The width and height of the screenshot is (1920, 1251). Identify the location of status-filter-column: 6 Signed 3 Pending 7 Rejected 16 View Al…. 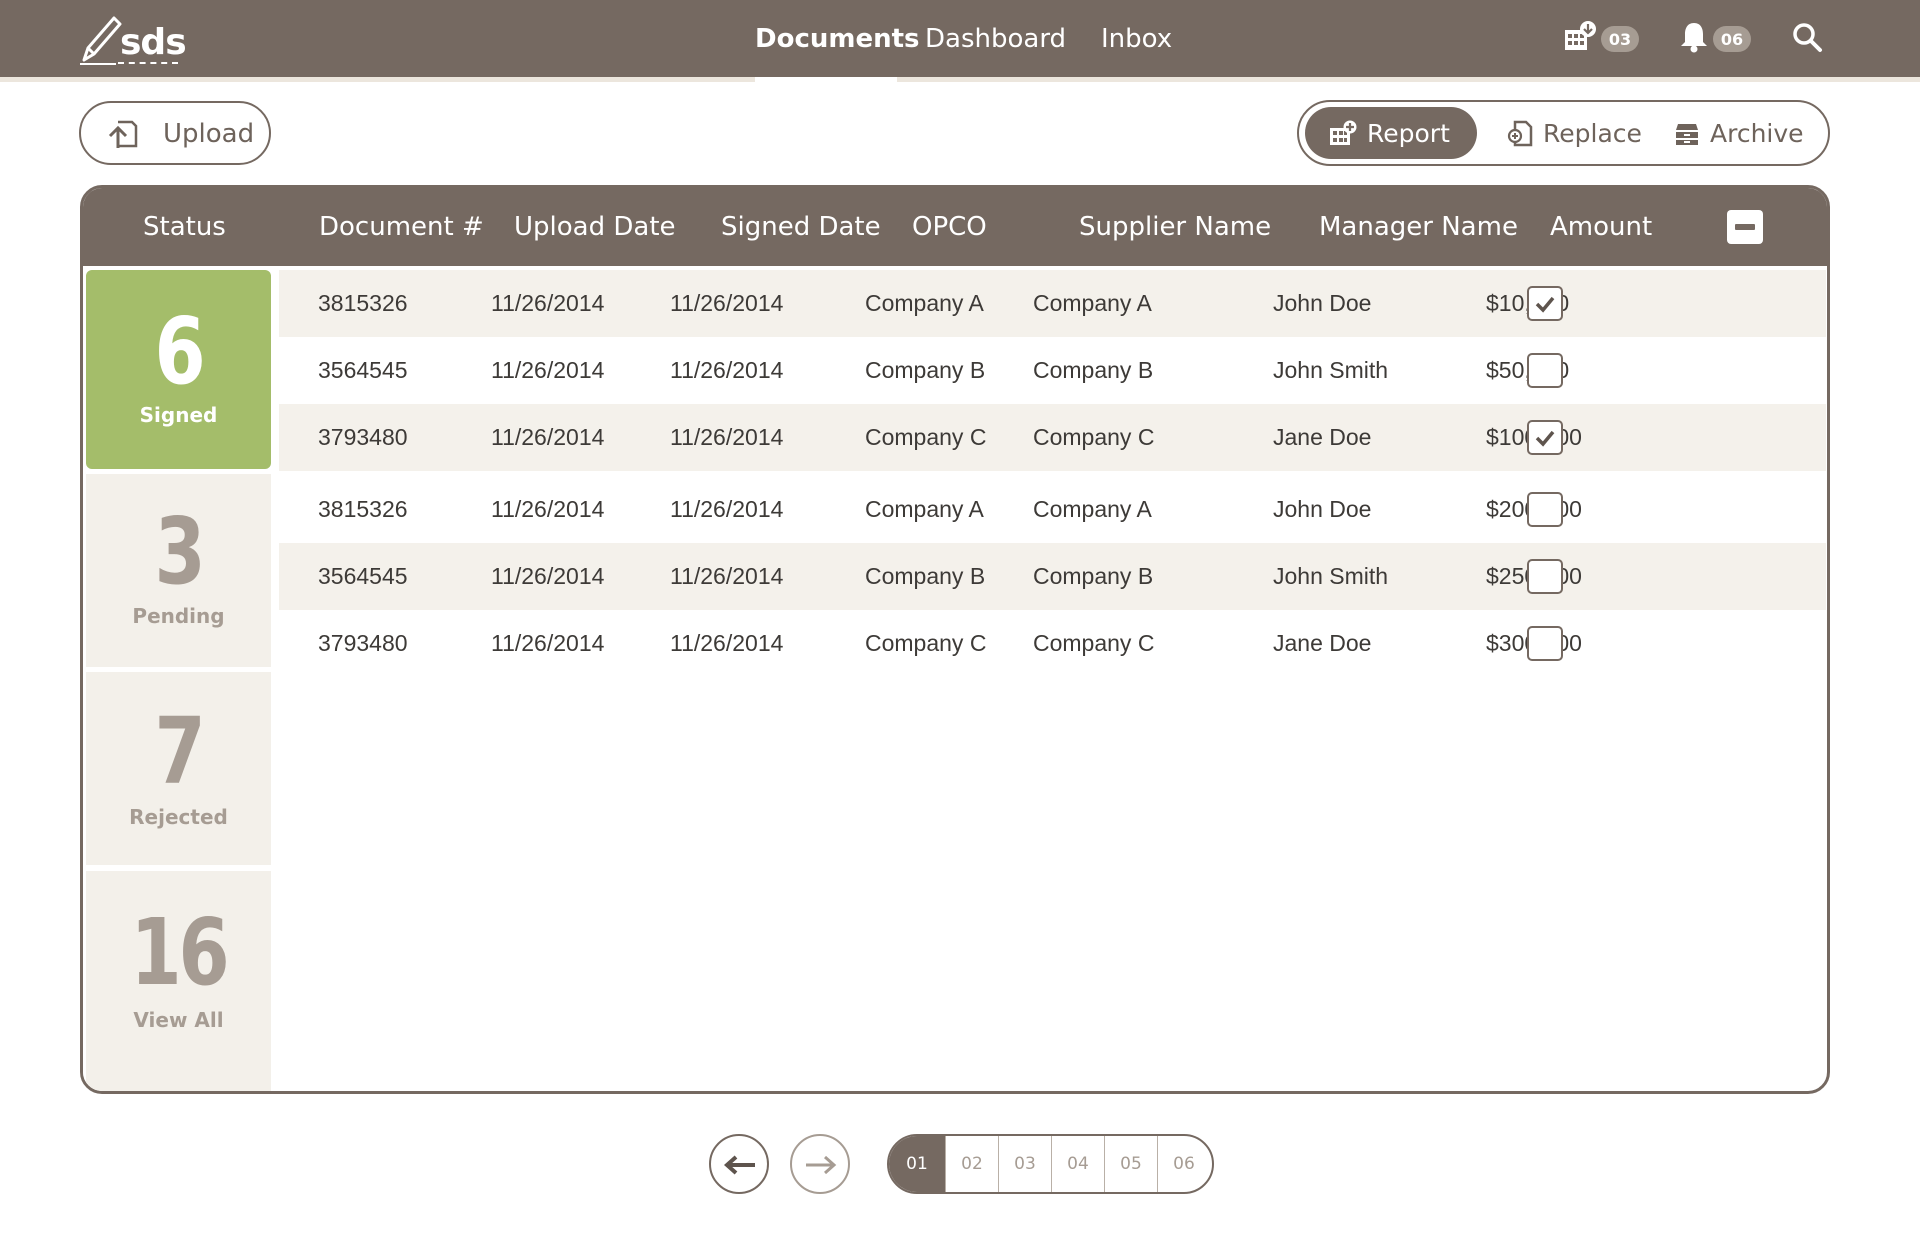
(179, 678).